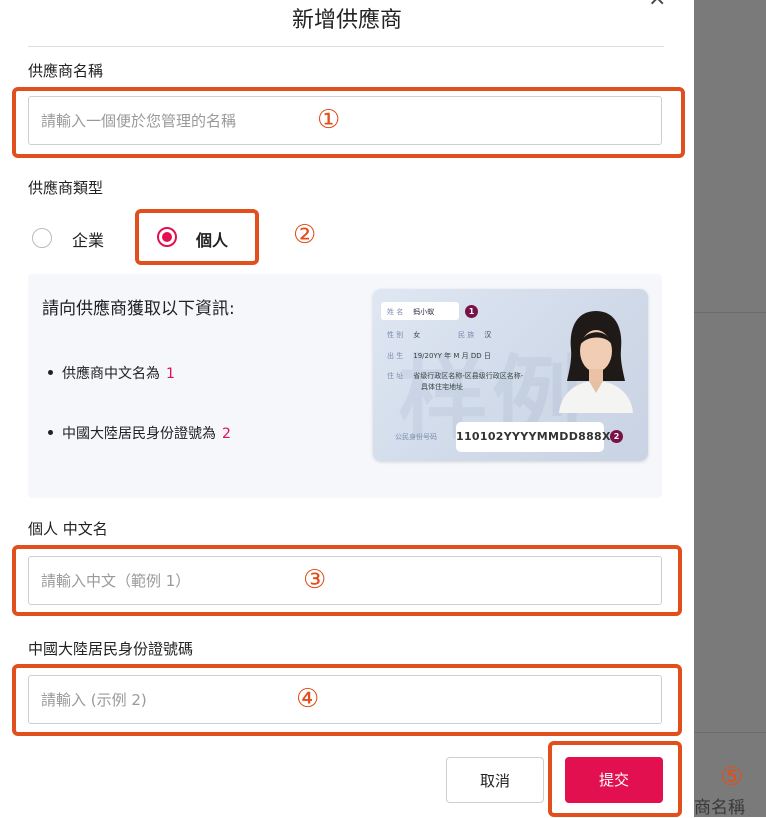  Describe the element at coordinates (139, 433) in the screenshot. I see `info-bullet: 中國大陸居民身份證號為 2` at that location.